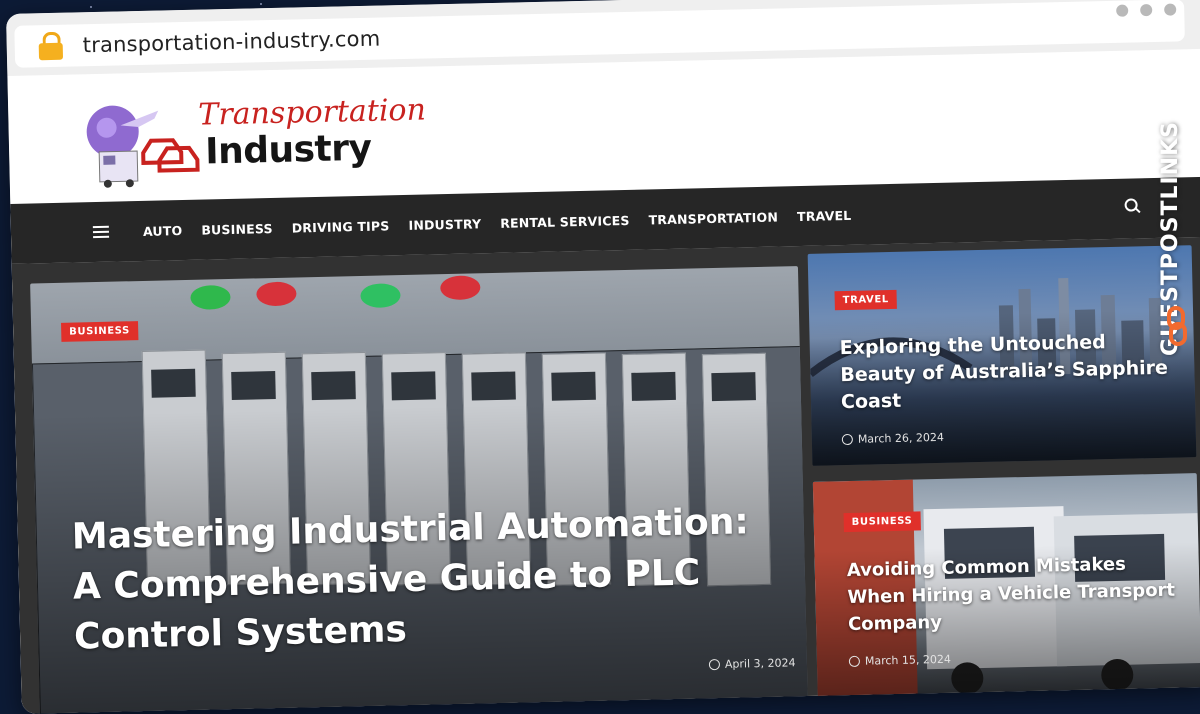 The height and width of the screenshot is (714, 1200). Describe the element at coordinates (163, 231) in the screenshot. I see `nav-item-auto: AUTO` at that location.